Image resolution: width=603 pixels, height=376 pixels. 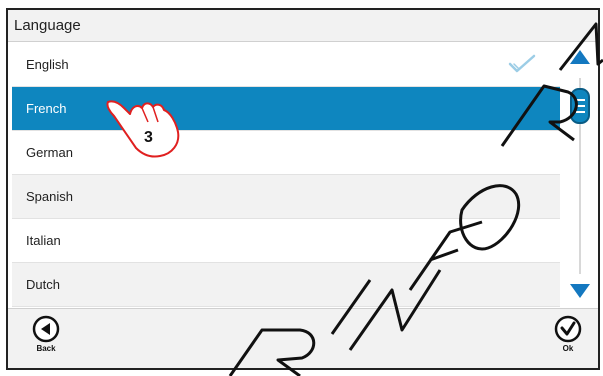 I want to click on dialog-title: Language, so click(x=47, y=25).